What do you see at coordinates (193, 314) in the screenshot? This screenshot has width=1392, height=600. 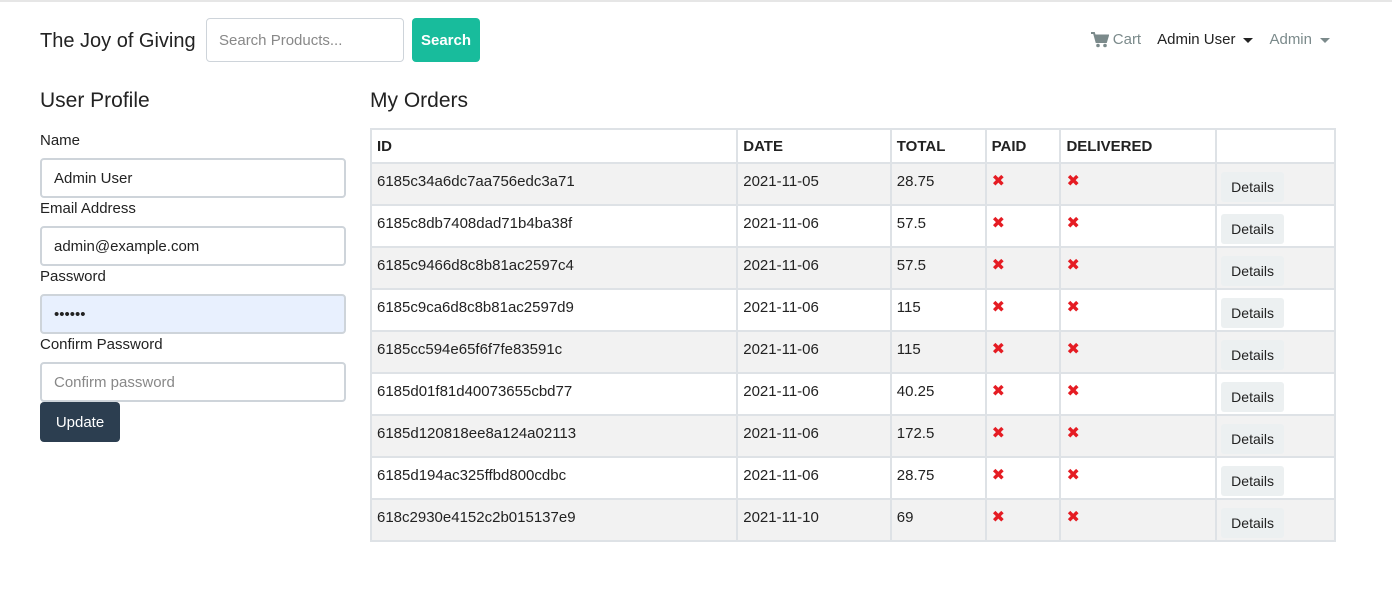 I see `password-field` at bounding box center [193, 314].